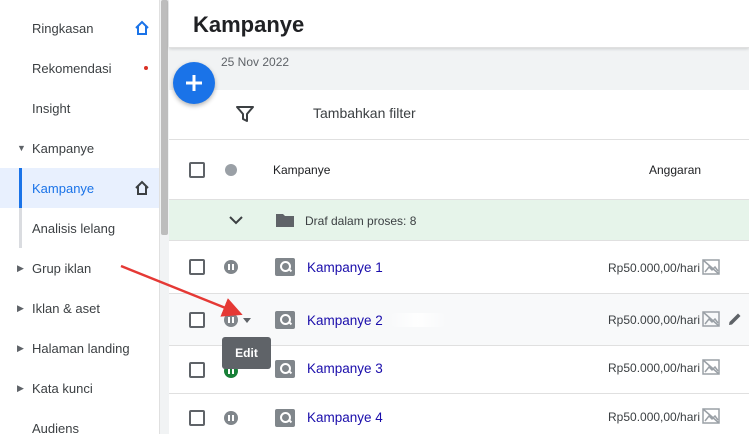 The height and width of the screenshot is (434, 749). I want to click on nav-item-halaman-landing: ▶ Halaman landing, so click(79, 348).